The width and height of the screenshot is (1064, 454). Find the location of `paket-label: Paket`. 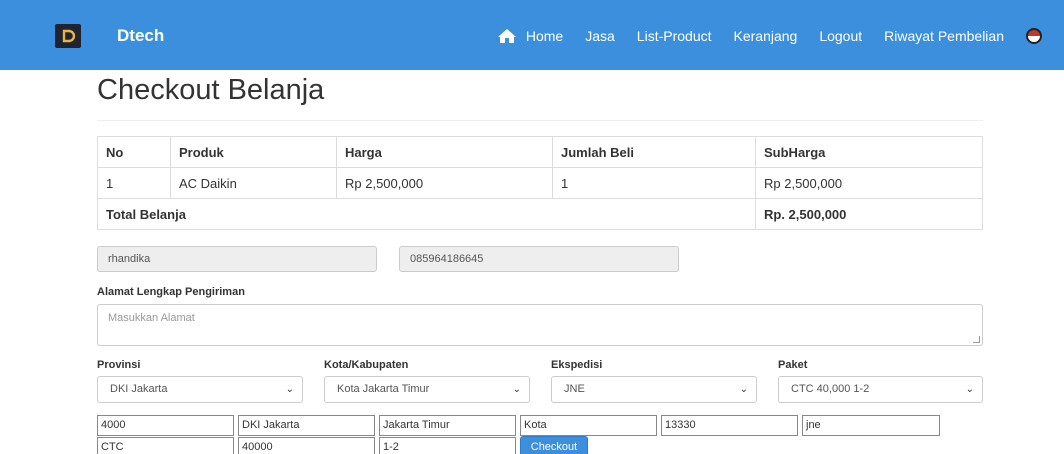

paket-label: Paket is located at coordinates (793, 365).